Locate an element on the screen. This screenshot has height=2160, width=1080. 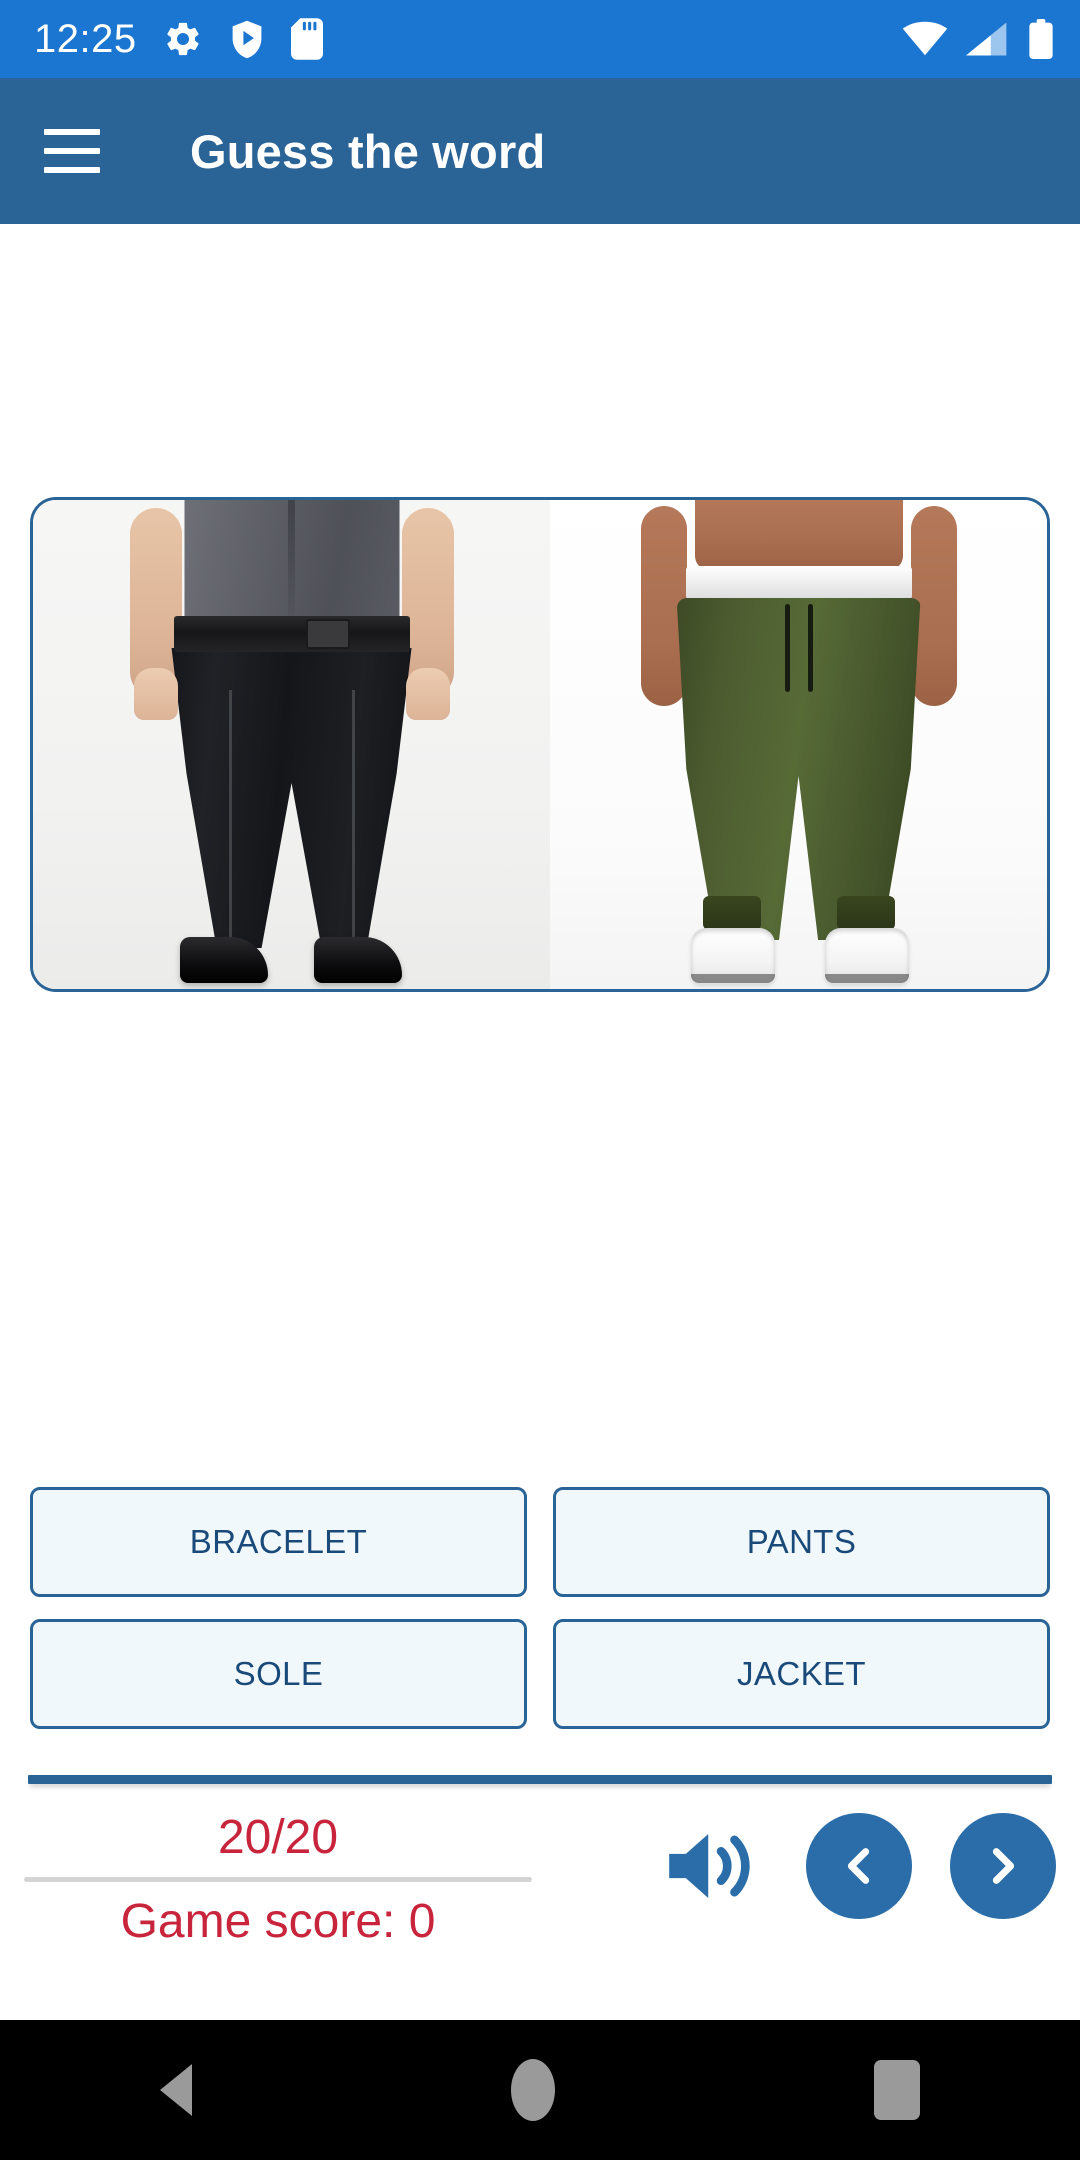
status-time: 12:25 is located at coordinates (85, 39).